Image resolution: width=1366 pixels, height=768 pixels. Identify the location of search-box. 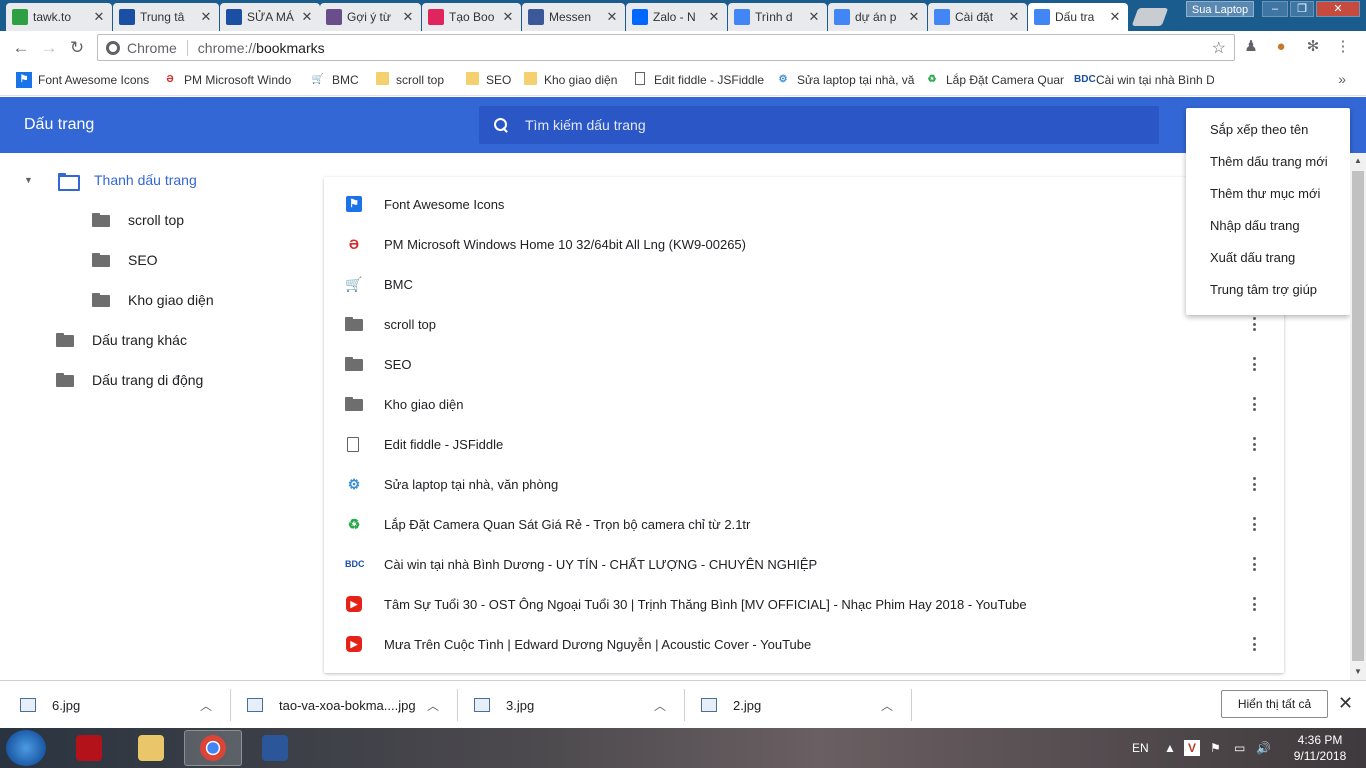
(819, 125).